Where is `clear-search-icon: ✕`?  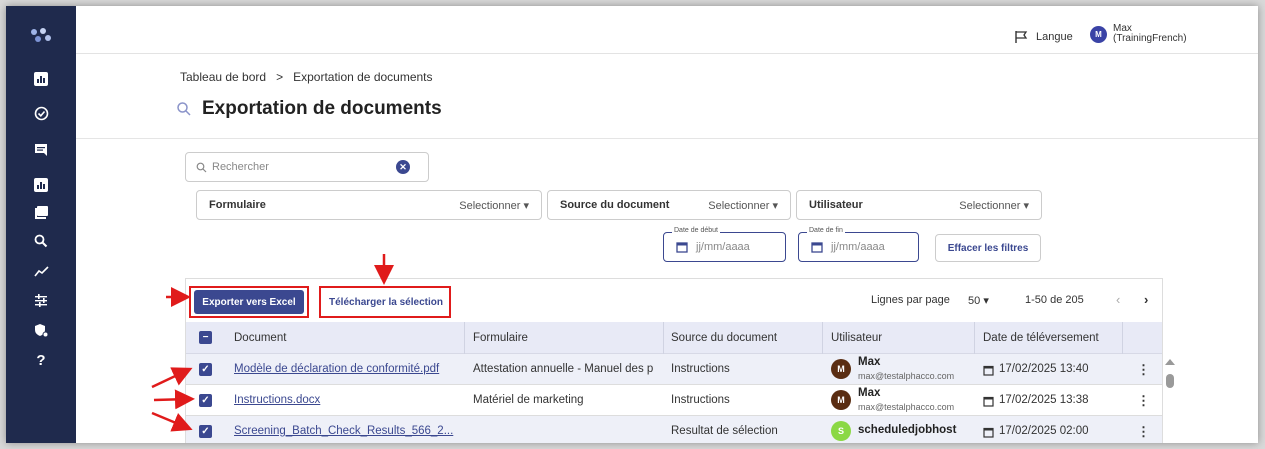
clear-search-icon: ✕ is located at coordinates (403, 167).